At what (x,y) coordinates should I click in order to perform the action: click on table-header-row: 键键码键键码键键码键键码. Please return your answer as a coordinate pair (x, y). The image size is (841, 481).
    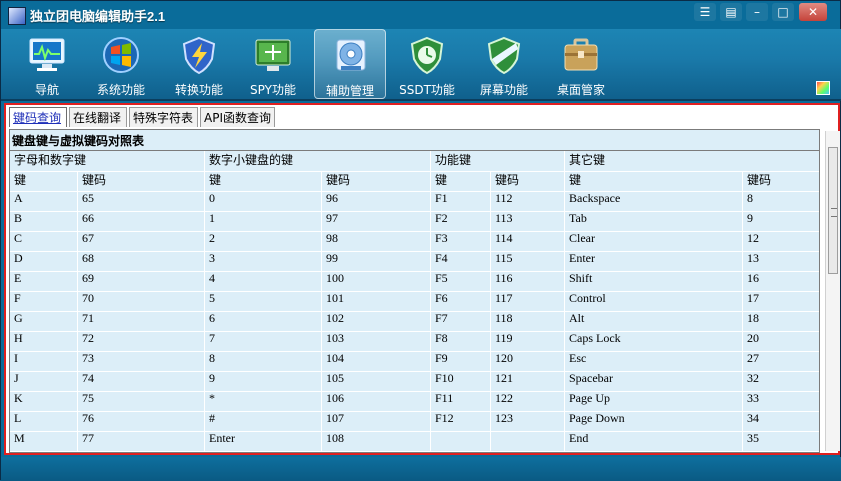
    Looking at the image, I should click on (414, 181).